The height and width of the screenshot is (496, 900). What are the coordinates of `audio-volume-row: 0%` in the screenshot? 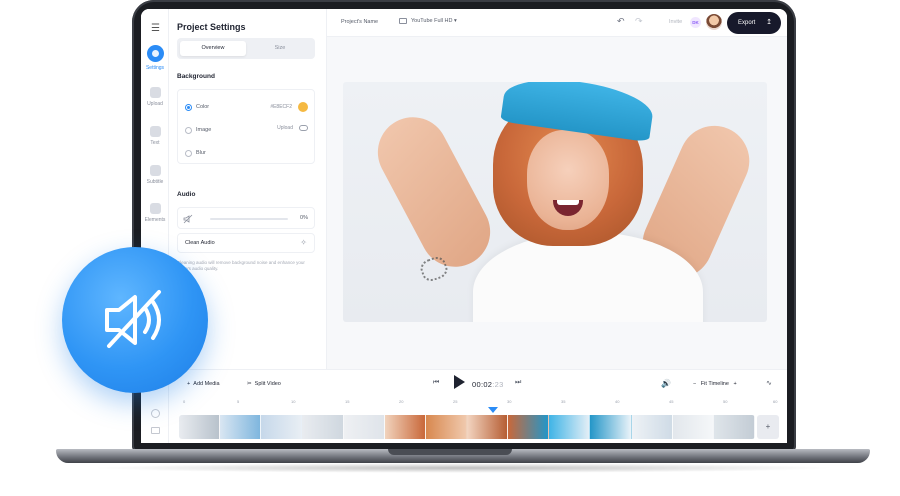 It's located at (246, 218).